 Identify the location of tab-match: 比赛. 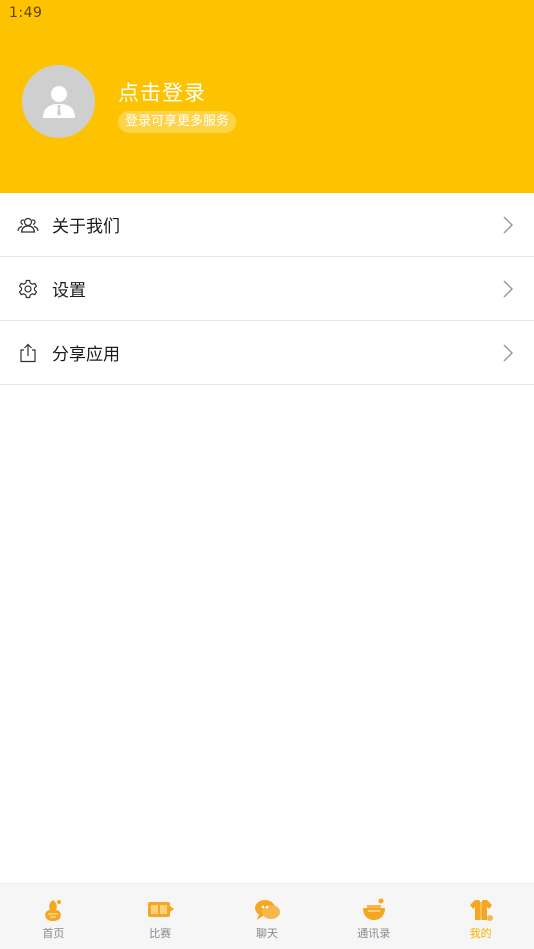
(160, 916).